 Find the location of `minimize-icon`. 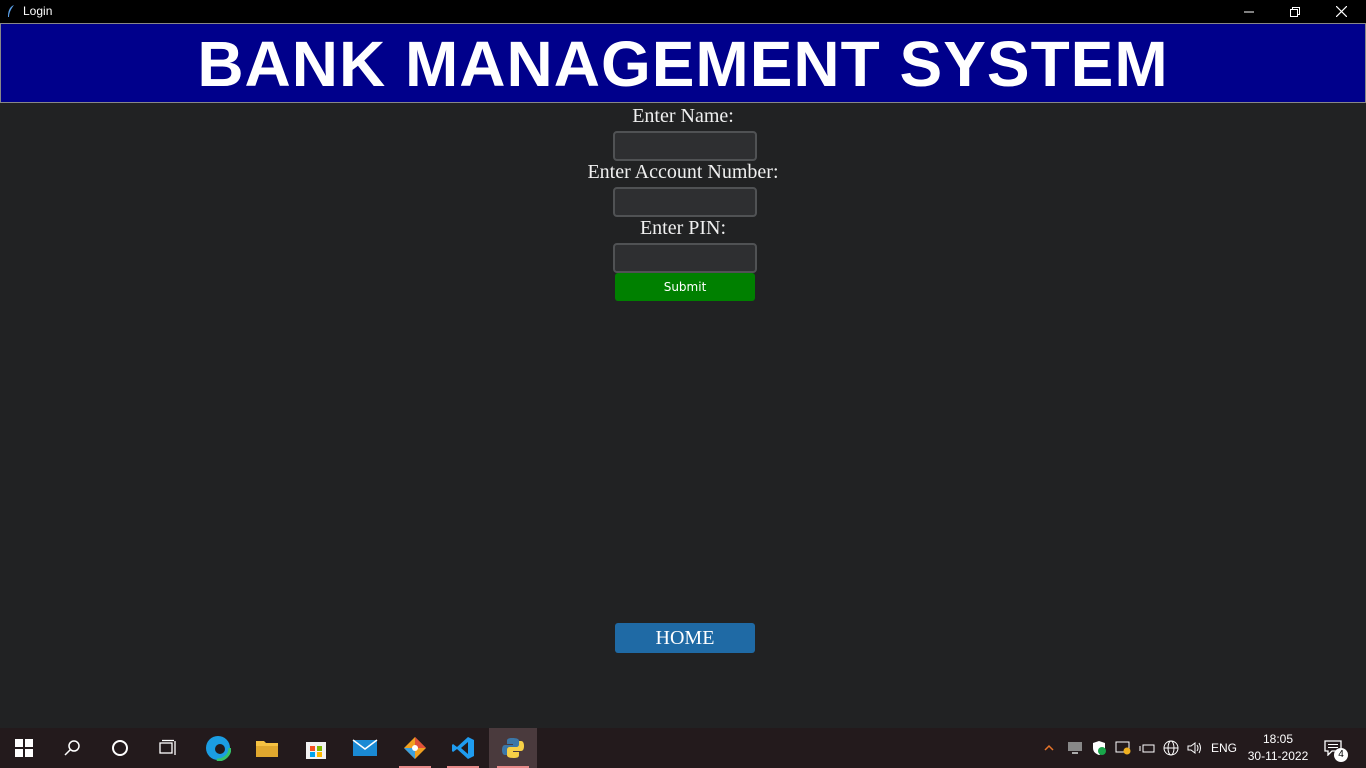

minimize-icon is located at coordinates (1249, 11).